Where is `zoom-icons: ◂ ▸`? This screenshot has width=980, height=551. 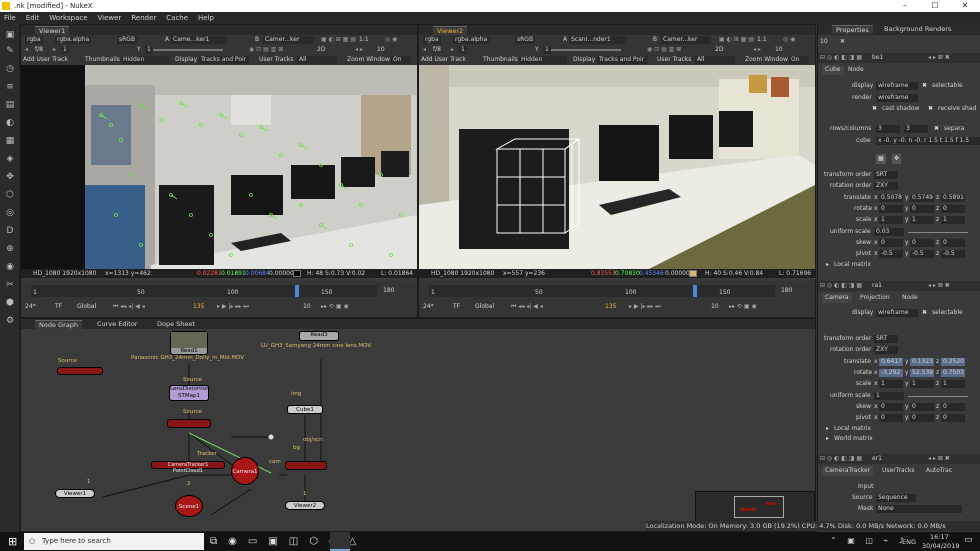 zoom-icons: ◂ ▸ is located at coordinates (359, 50).